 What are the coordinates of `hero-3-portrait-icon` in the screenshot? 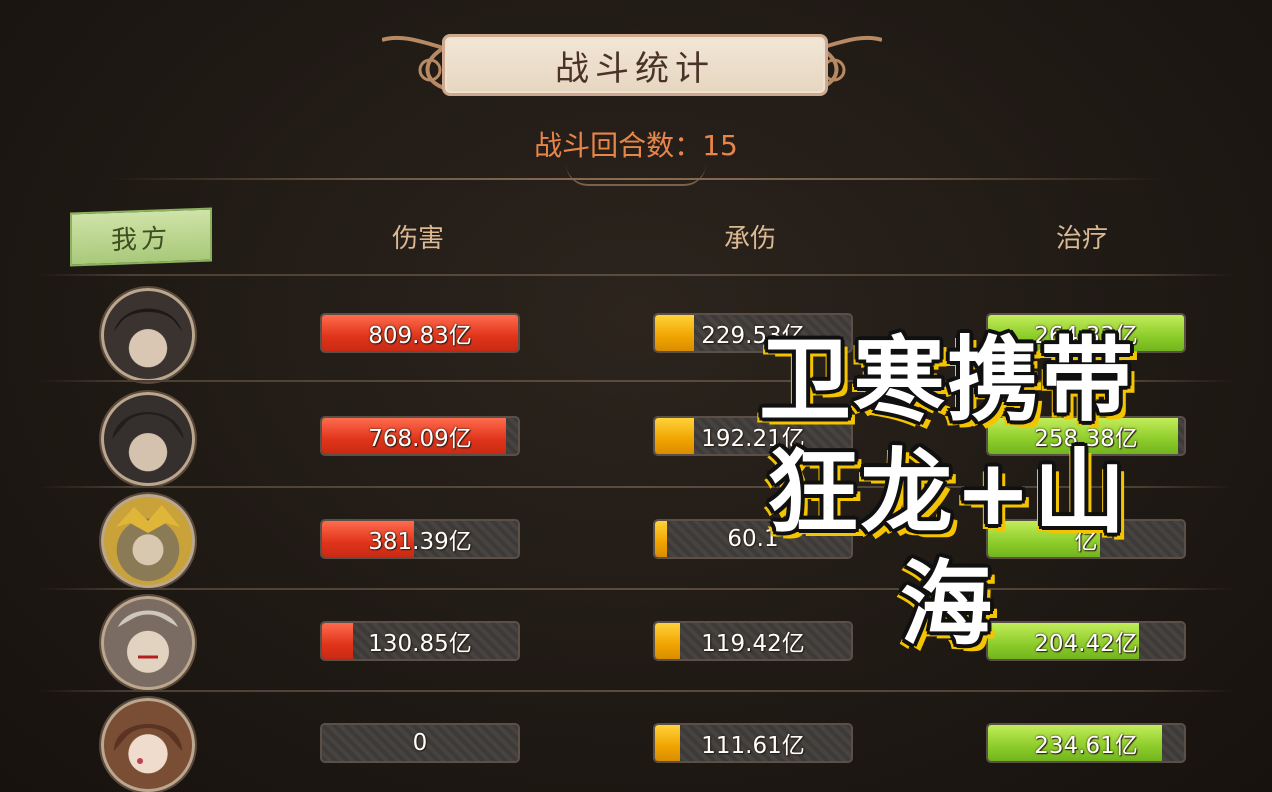 It's located at (148, 519).